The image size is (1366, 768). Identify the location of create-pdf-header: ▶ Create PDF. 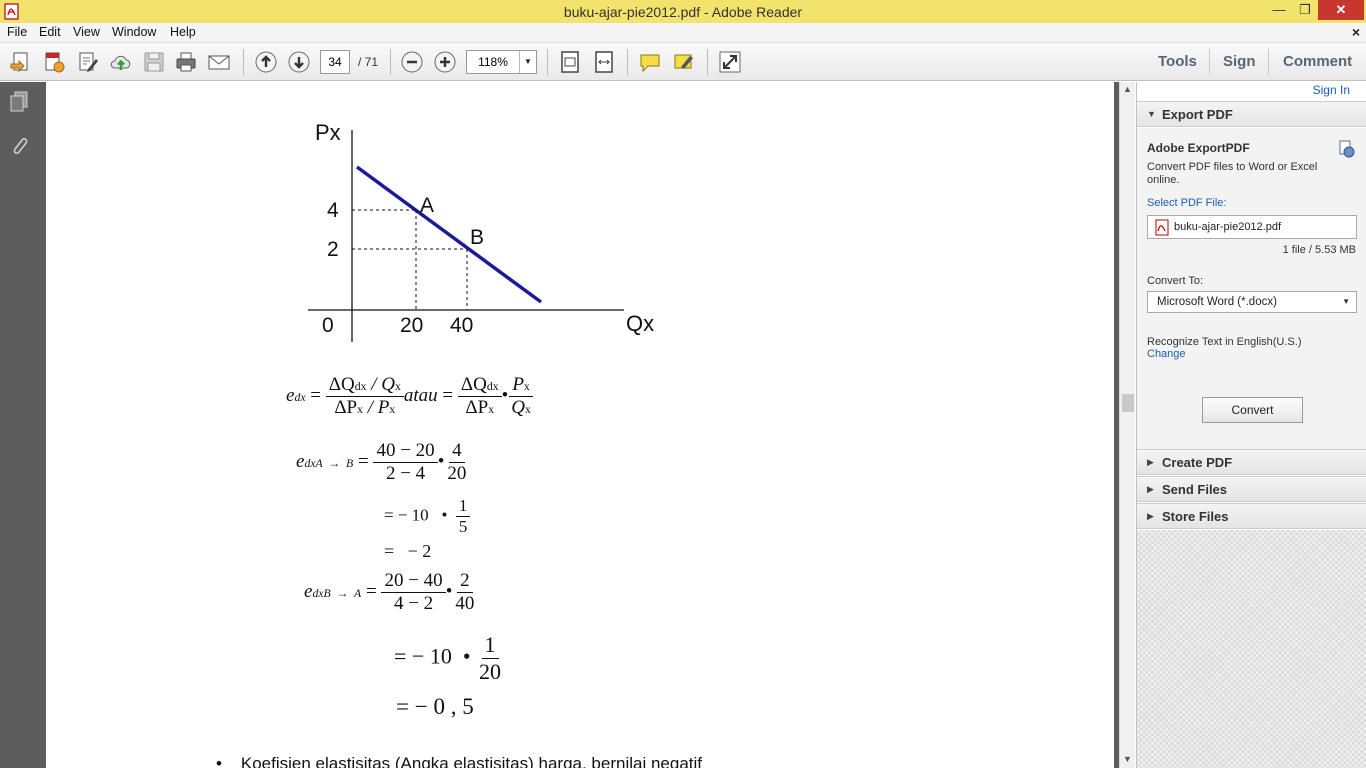
(1251, 462).